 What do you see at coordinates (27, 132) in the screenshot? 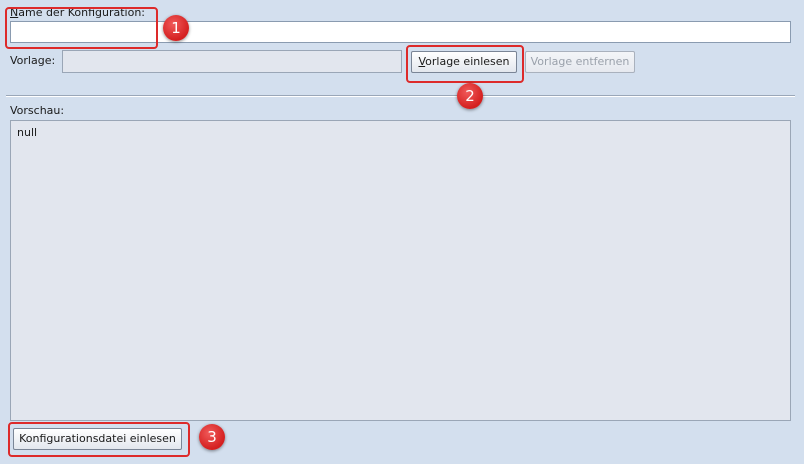
I see `preview-content: null` at bounding box center [27, 132].